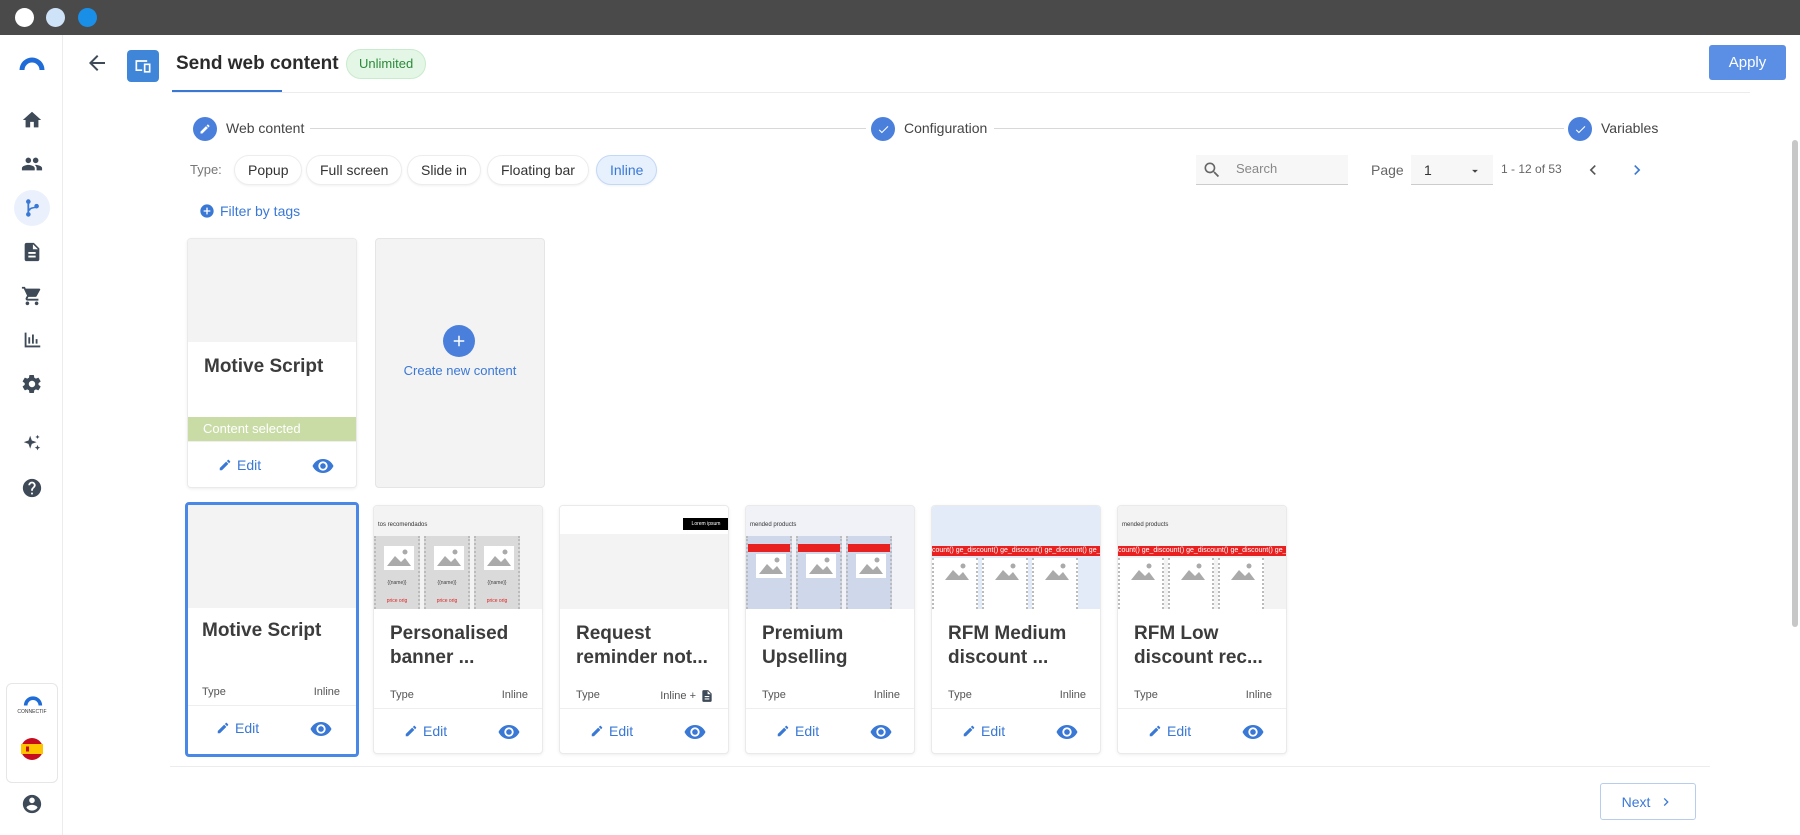 The height and width of the screenshot is (835, 1800). What do you see at coordinates (538, 170) in the screenshot?
I see `type-chip-floating-bar: Floating bar` at bounding box center [538, 170].